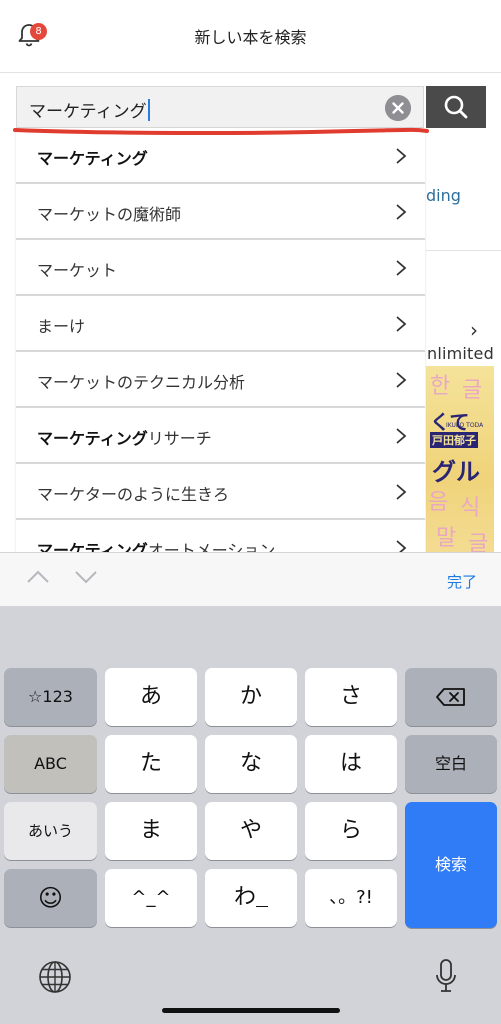 Image resolution: width=501 pixels, height=1024 pixels. I want to click on suggestion-rest-text: マーケット, so click(77, 270).